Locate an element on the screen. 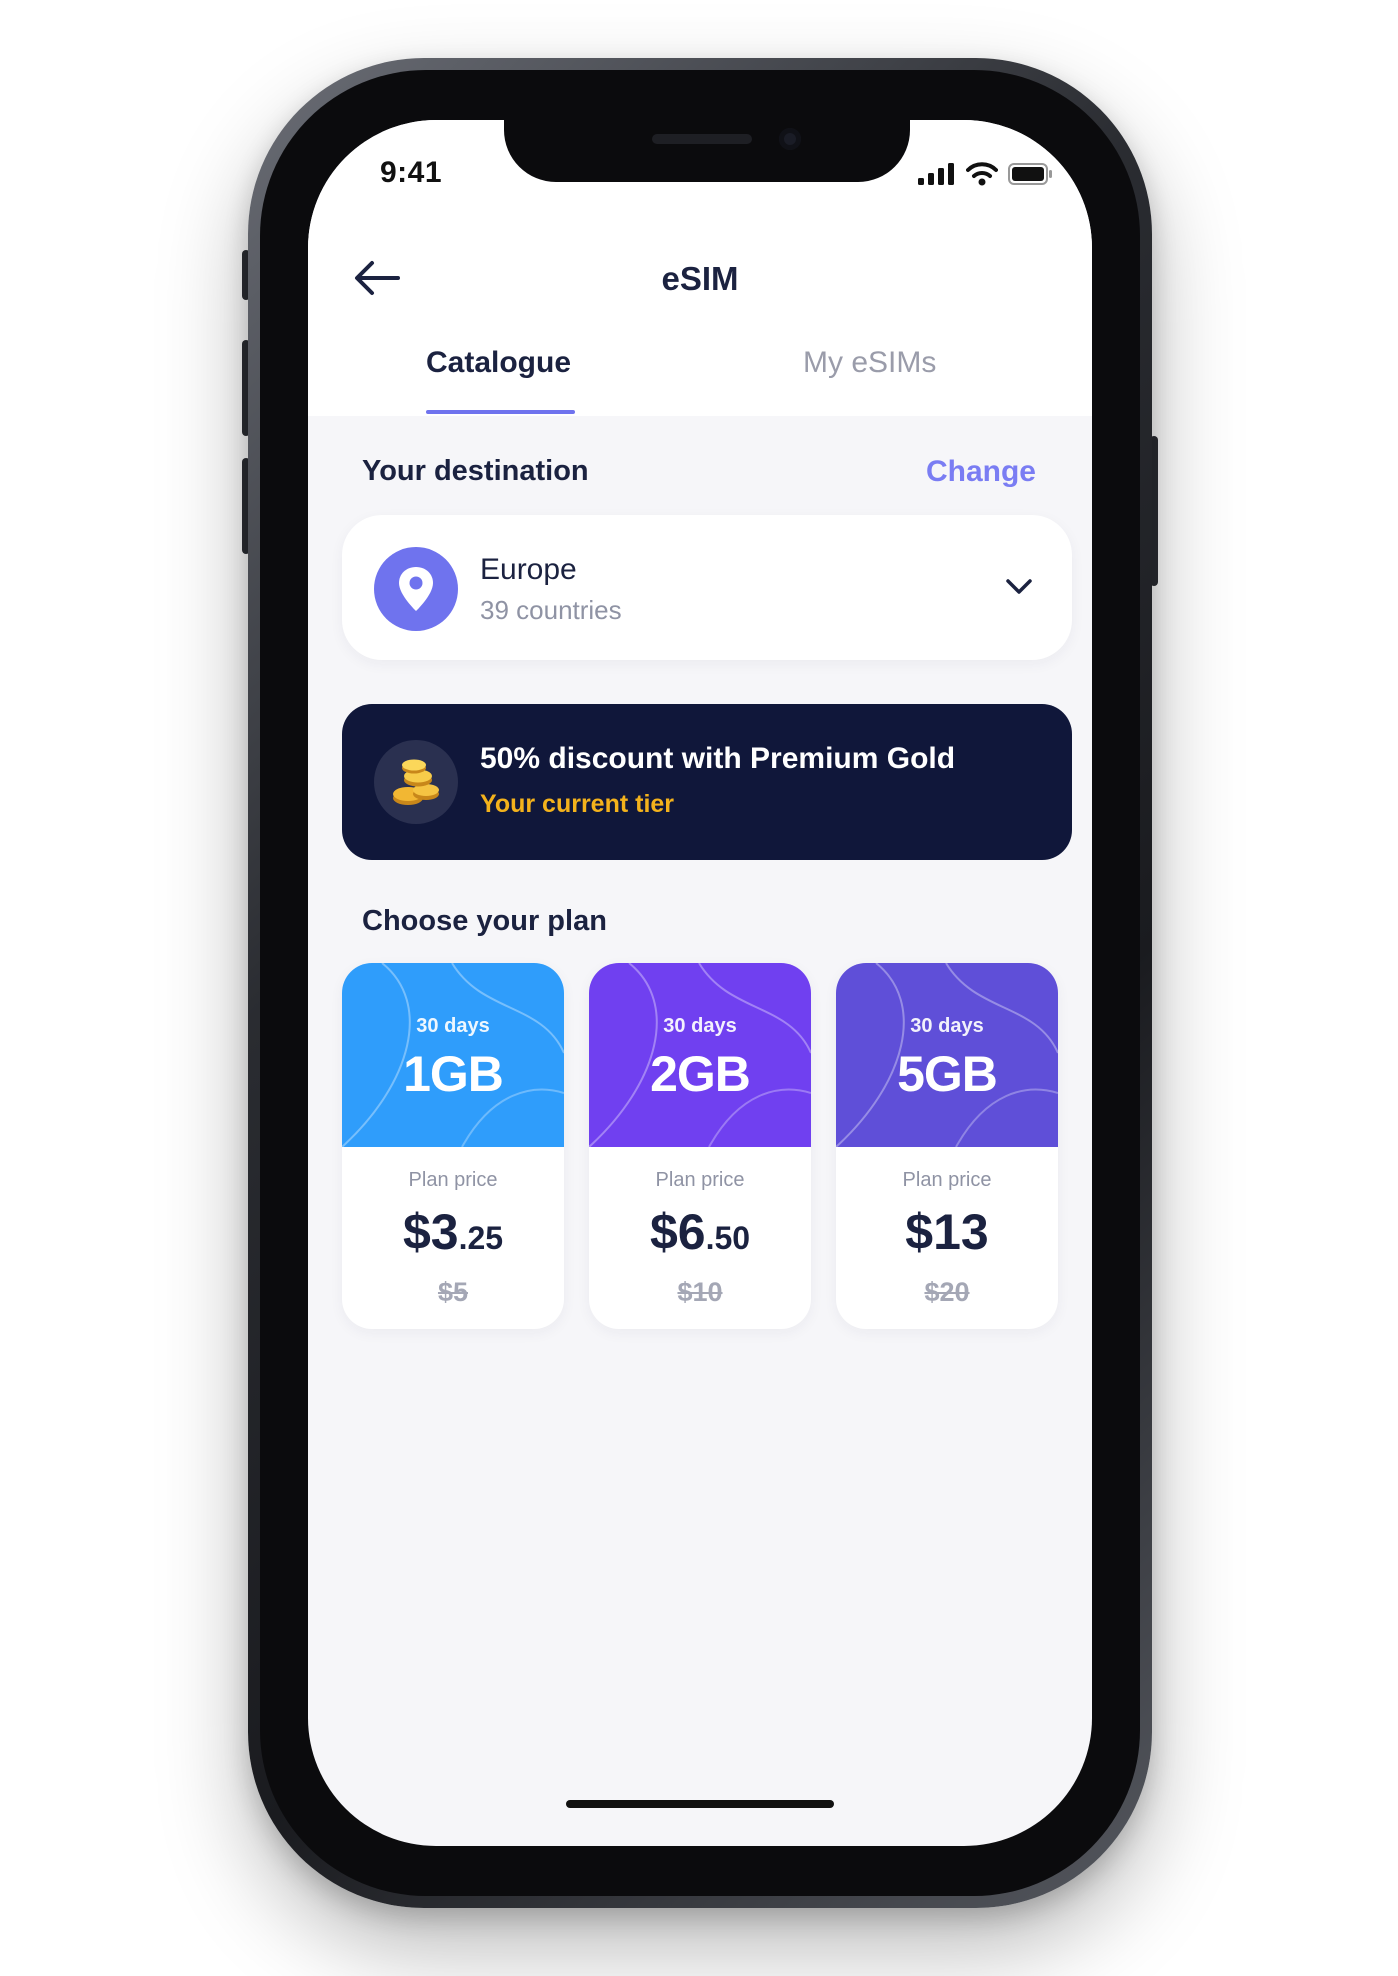 Image resolution: width=1398 pixels, height=1976 pixels. banner-title: 50% discount with Premium Gold is located at coordinates (718, 758).